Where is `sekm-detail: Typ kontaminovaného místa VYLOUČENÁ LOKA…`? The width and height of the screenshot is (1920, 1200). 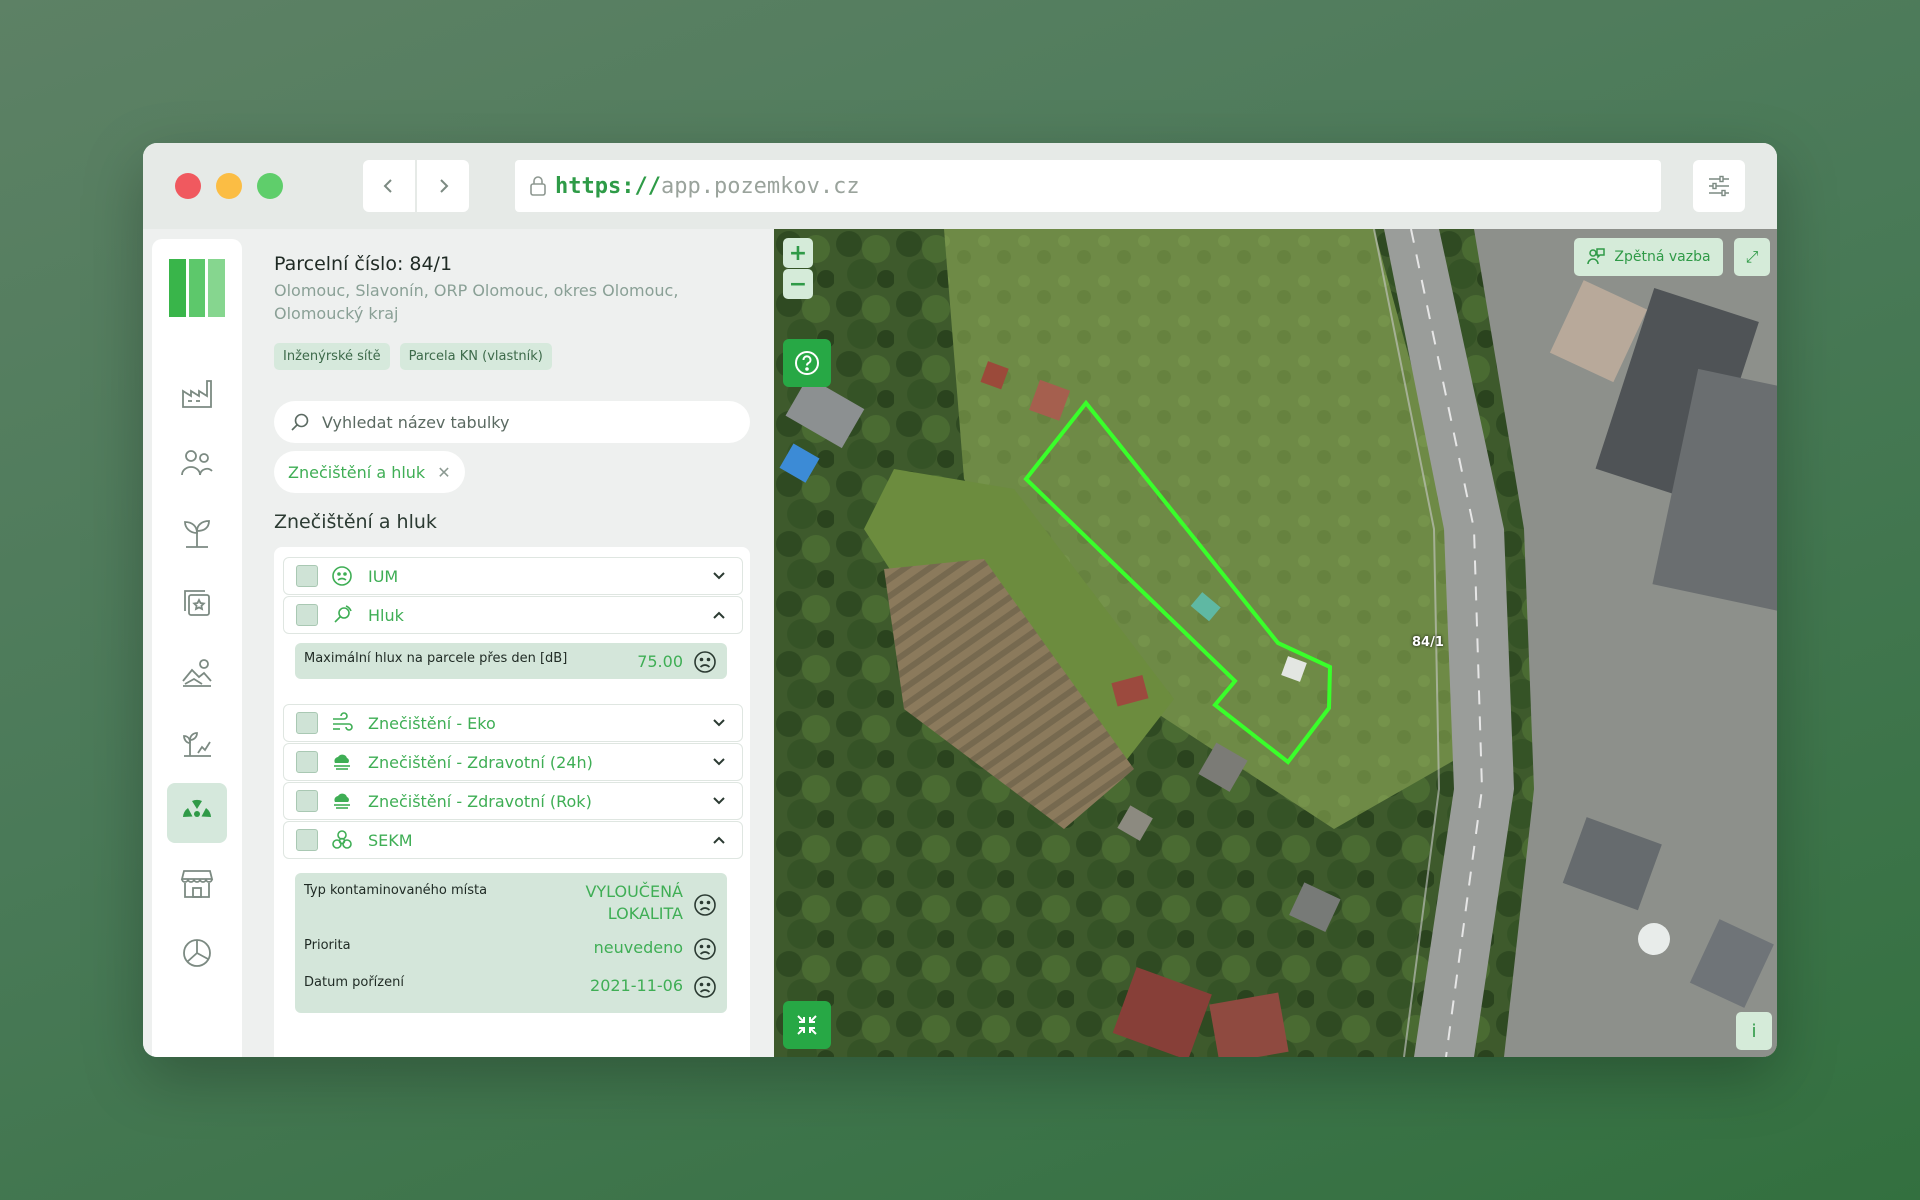 sekm-detail: Typ kontaminovaného místa VYLOUČENÁ LOKA… is located at coordinates (511, 943).